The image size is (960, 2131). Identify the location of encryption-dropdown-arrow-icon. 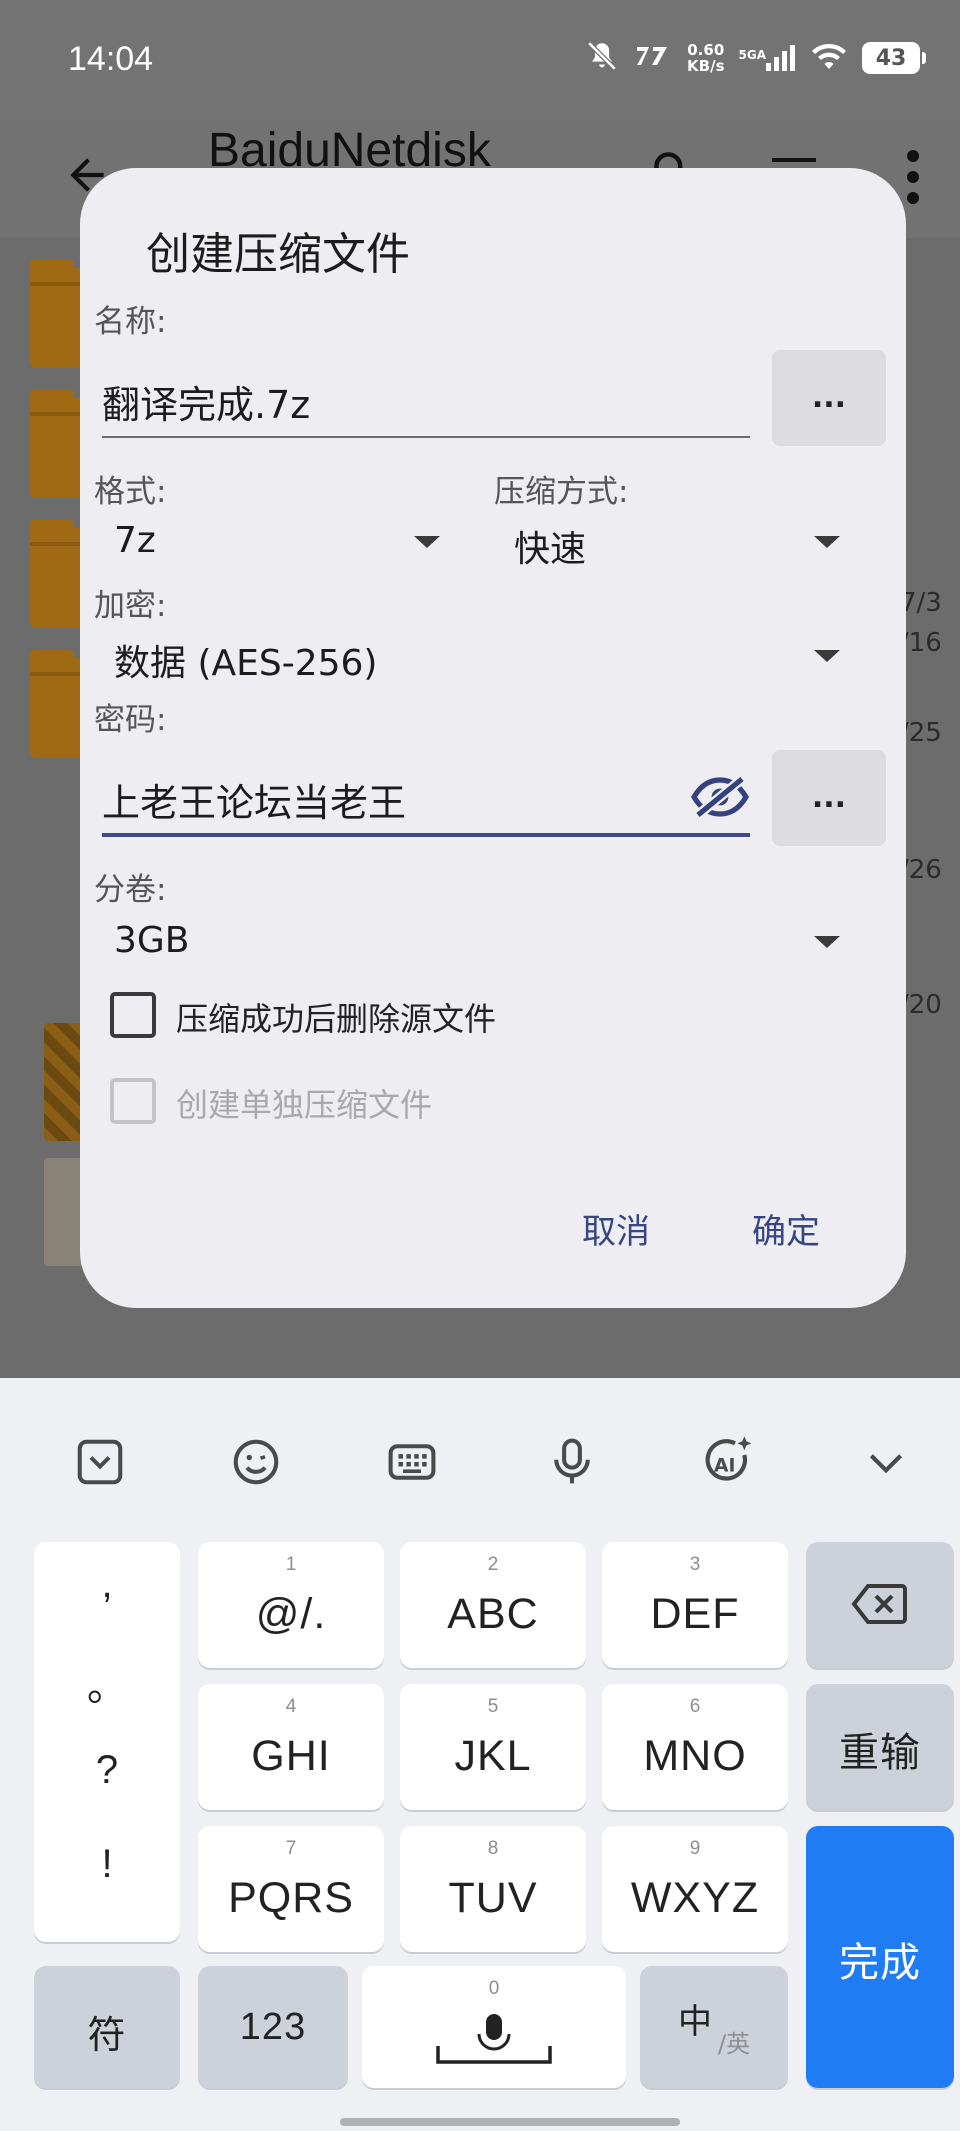
(827, 656).